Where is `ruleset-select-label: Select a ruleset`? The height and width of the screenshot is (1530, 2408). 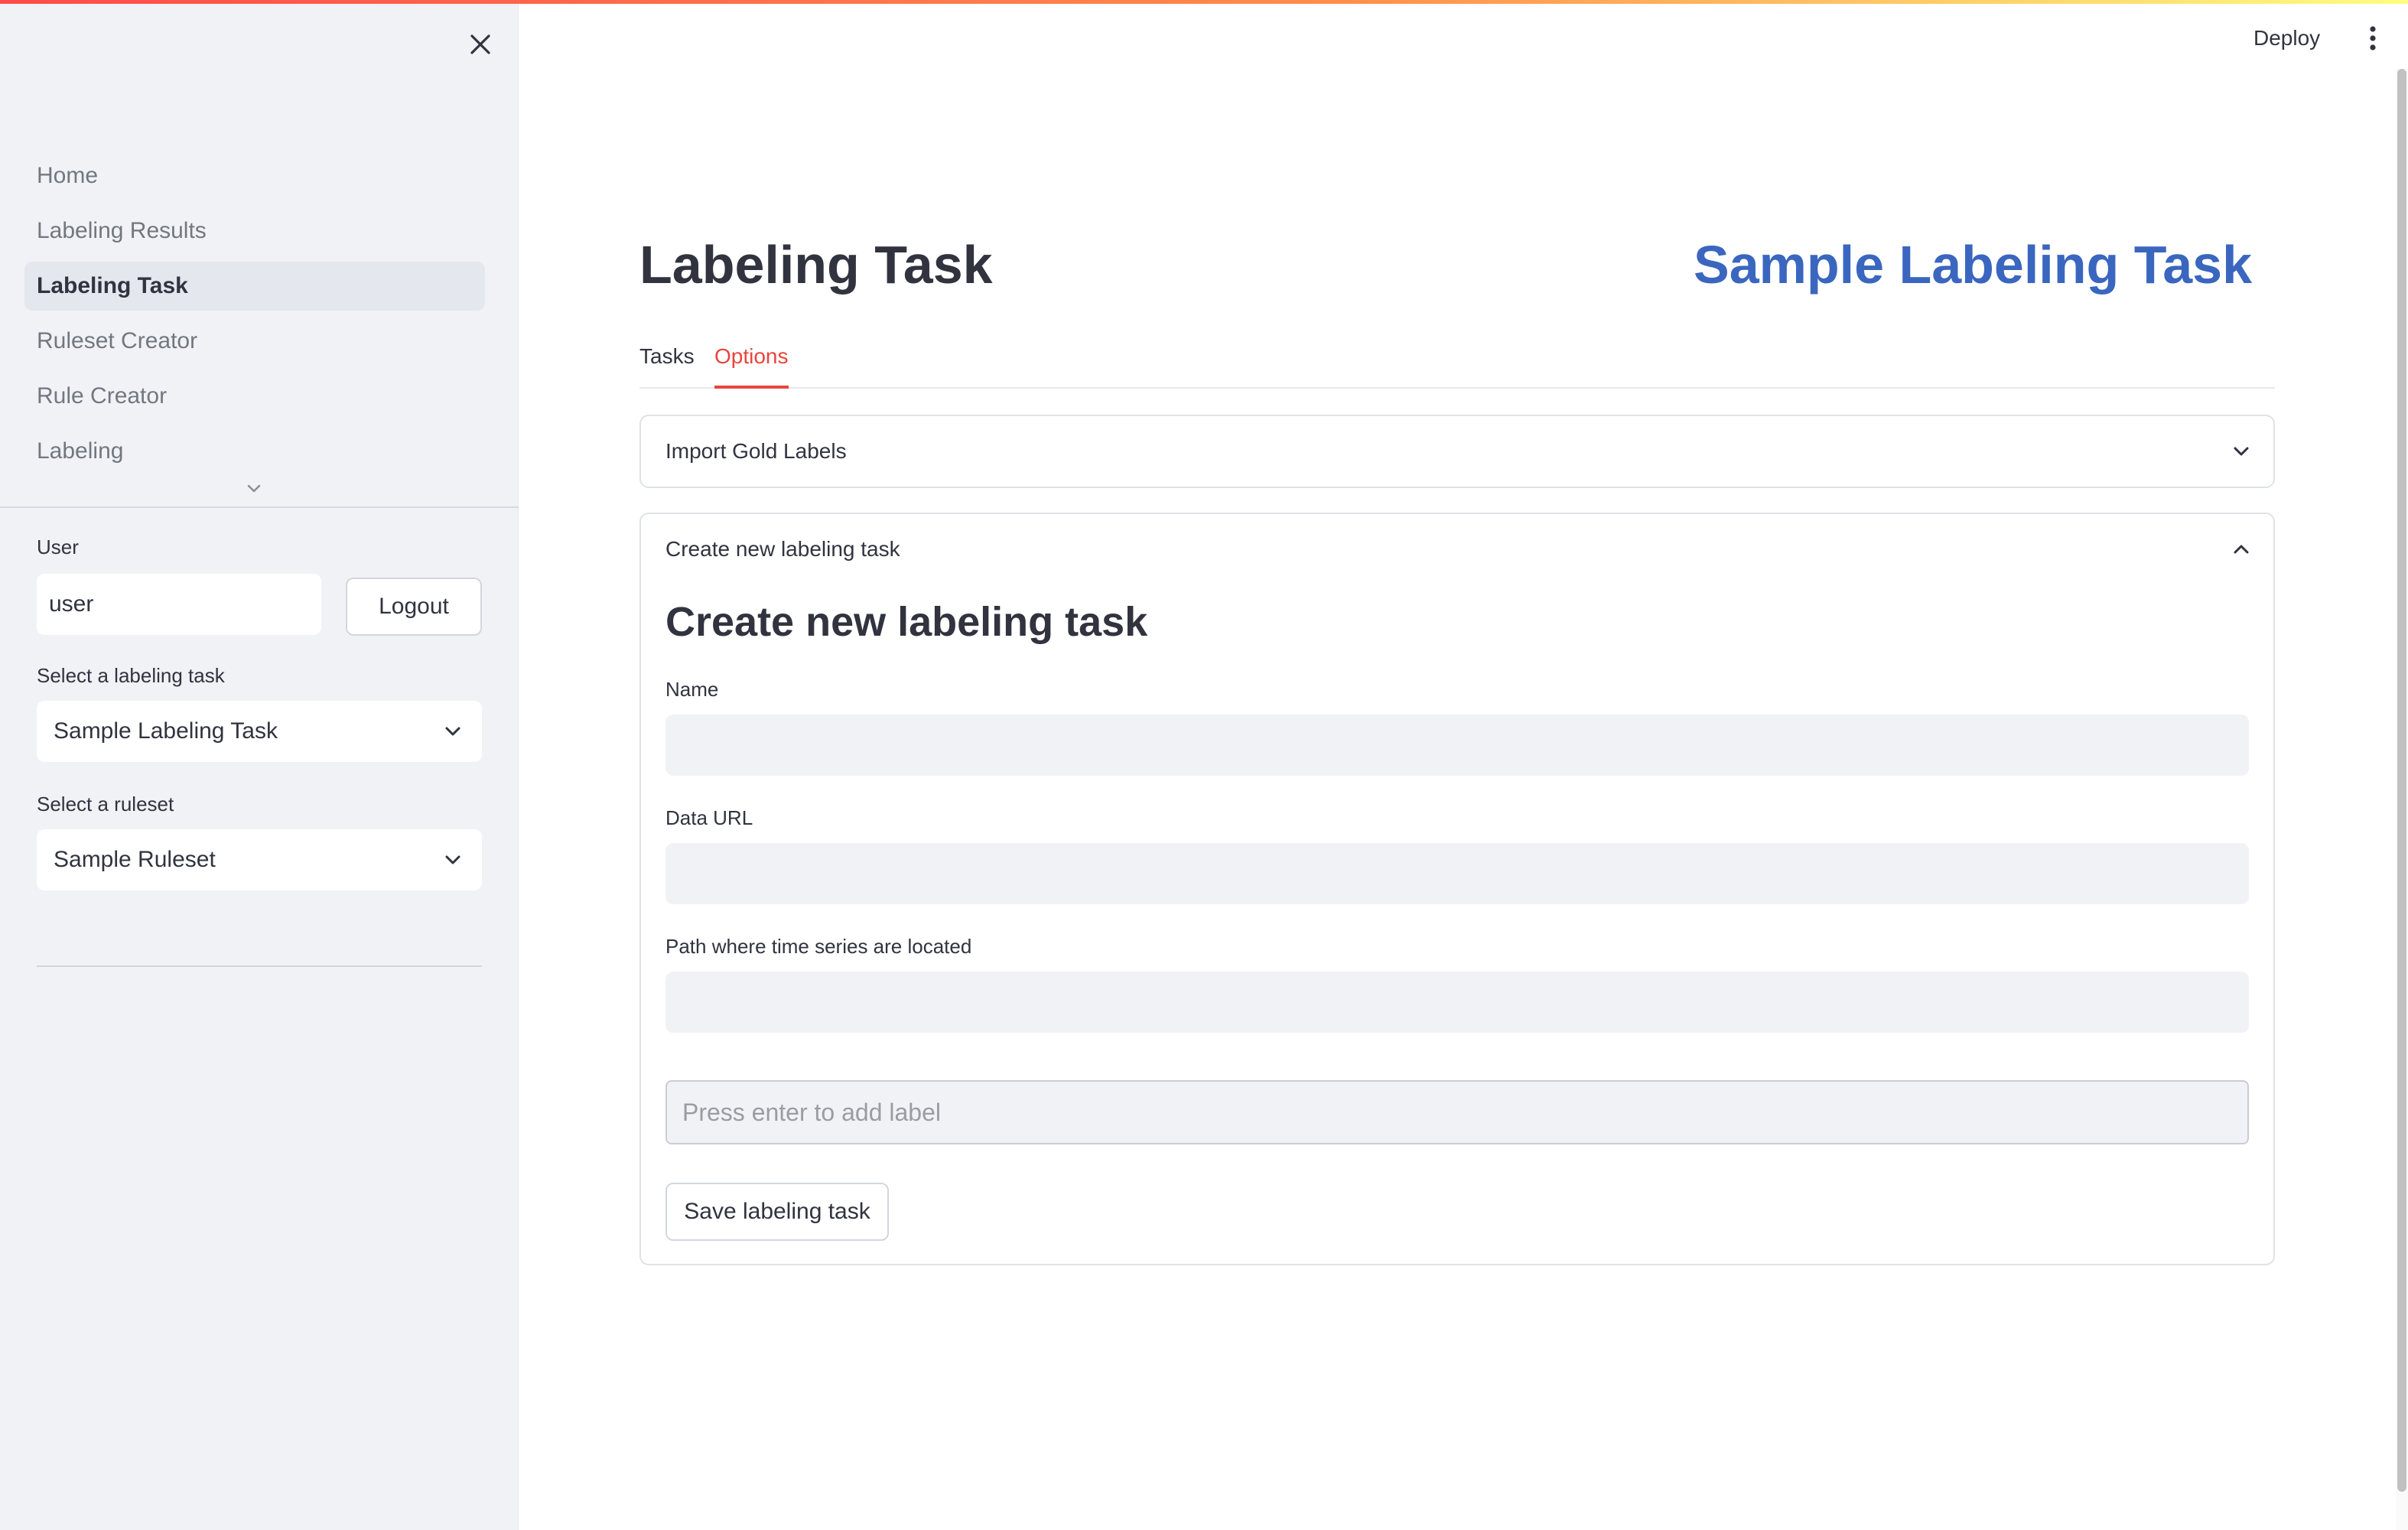
ruleset-select-label: Select a ruleset is located at coordinates (106, 804).